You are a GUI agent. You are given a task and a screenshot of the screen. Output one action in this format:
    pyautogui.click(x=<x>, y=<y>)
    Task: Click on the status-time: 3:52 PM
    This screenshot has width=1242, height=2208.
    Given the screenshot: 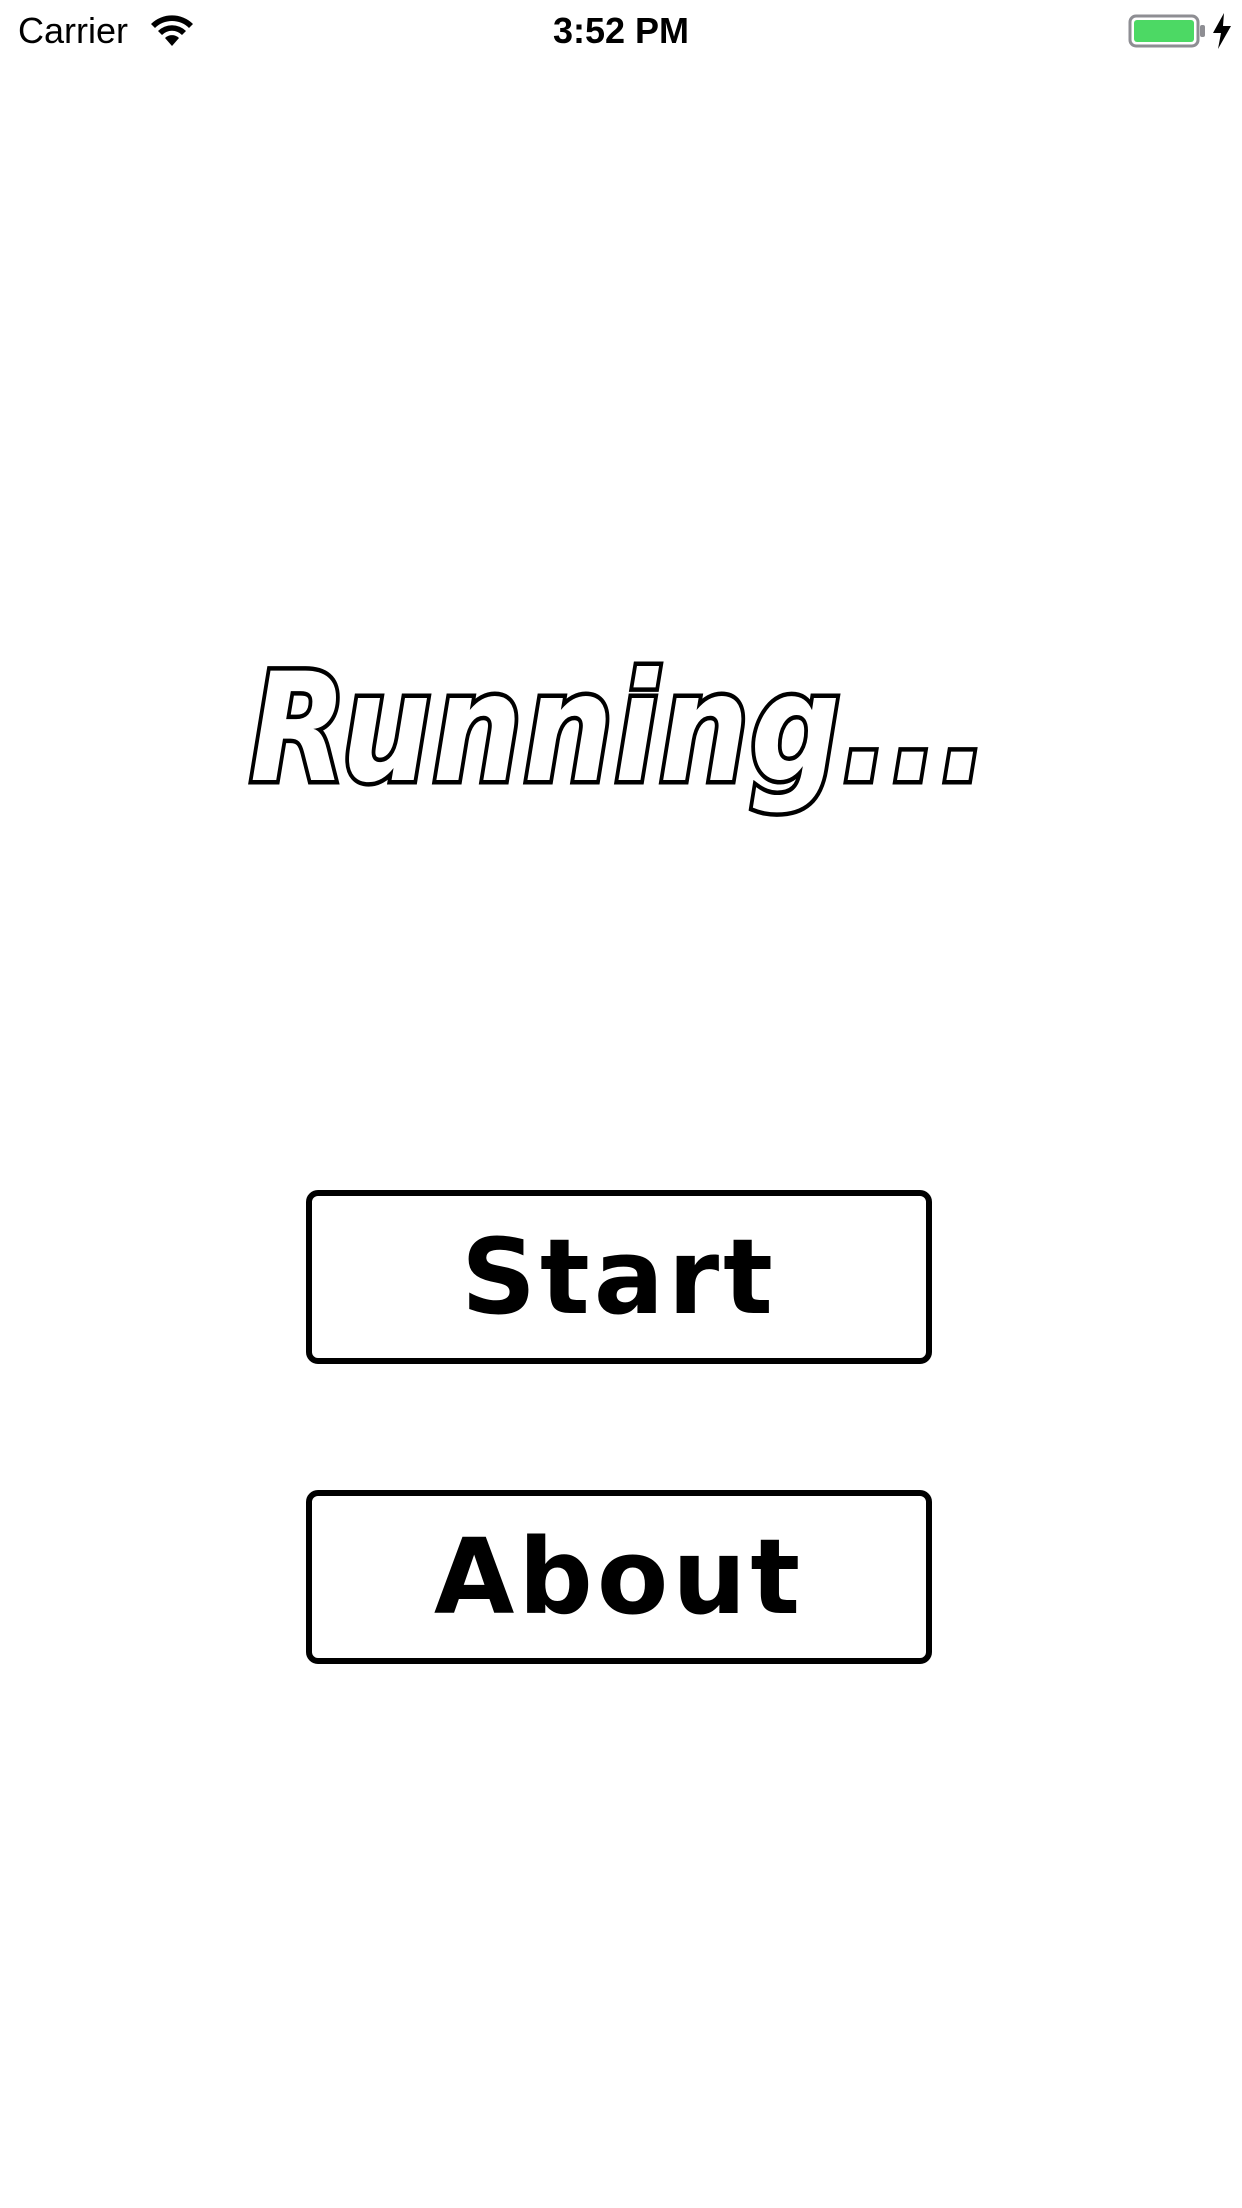 What is the action you would take?
    pyautogui.click(x=621, y=30)
    